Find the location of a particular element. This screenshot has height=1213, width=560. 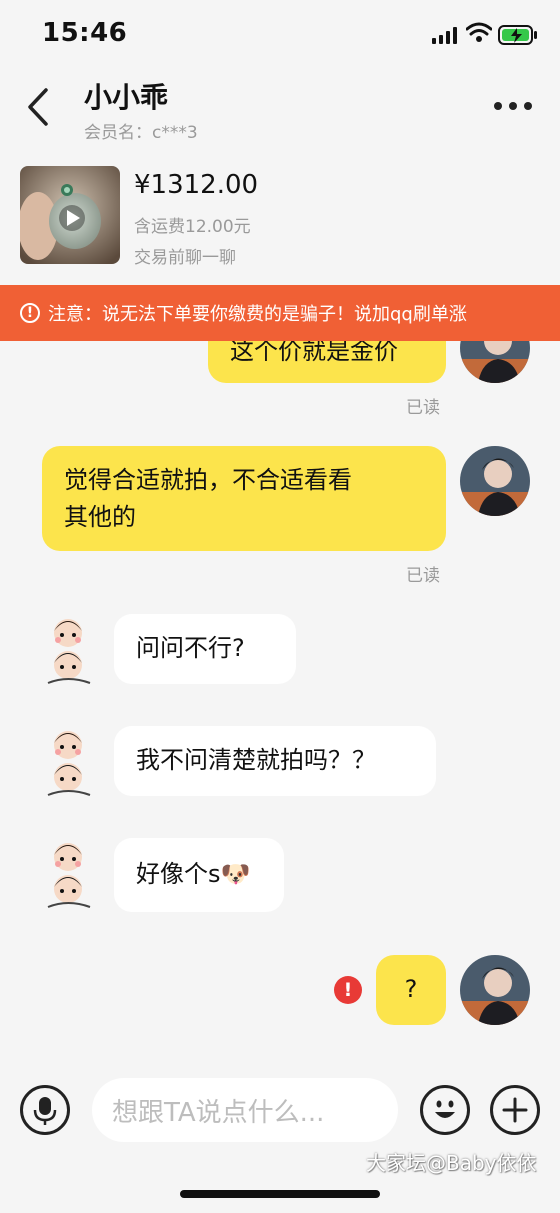

message-bubble-outgoing: 这个价就是金价 is located at coordinates (327, 362).